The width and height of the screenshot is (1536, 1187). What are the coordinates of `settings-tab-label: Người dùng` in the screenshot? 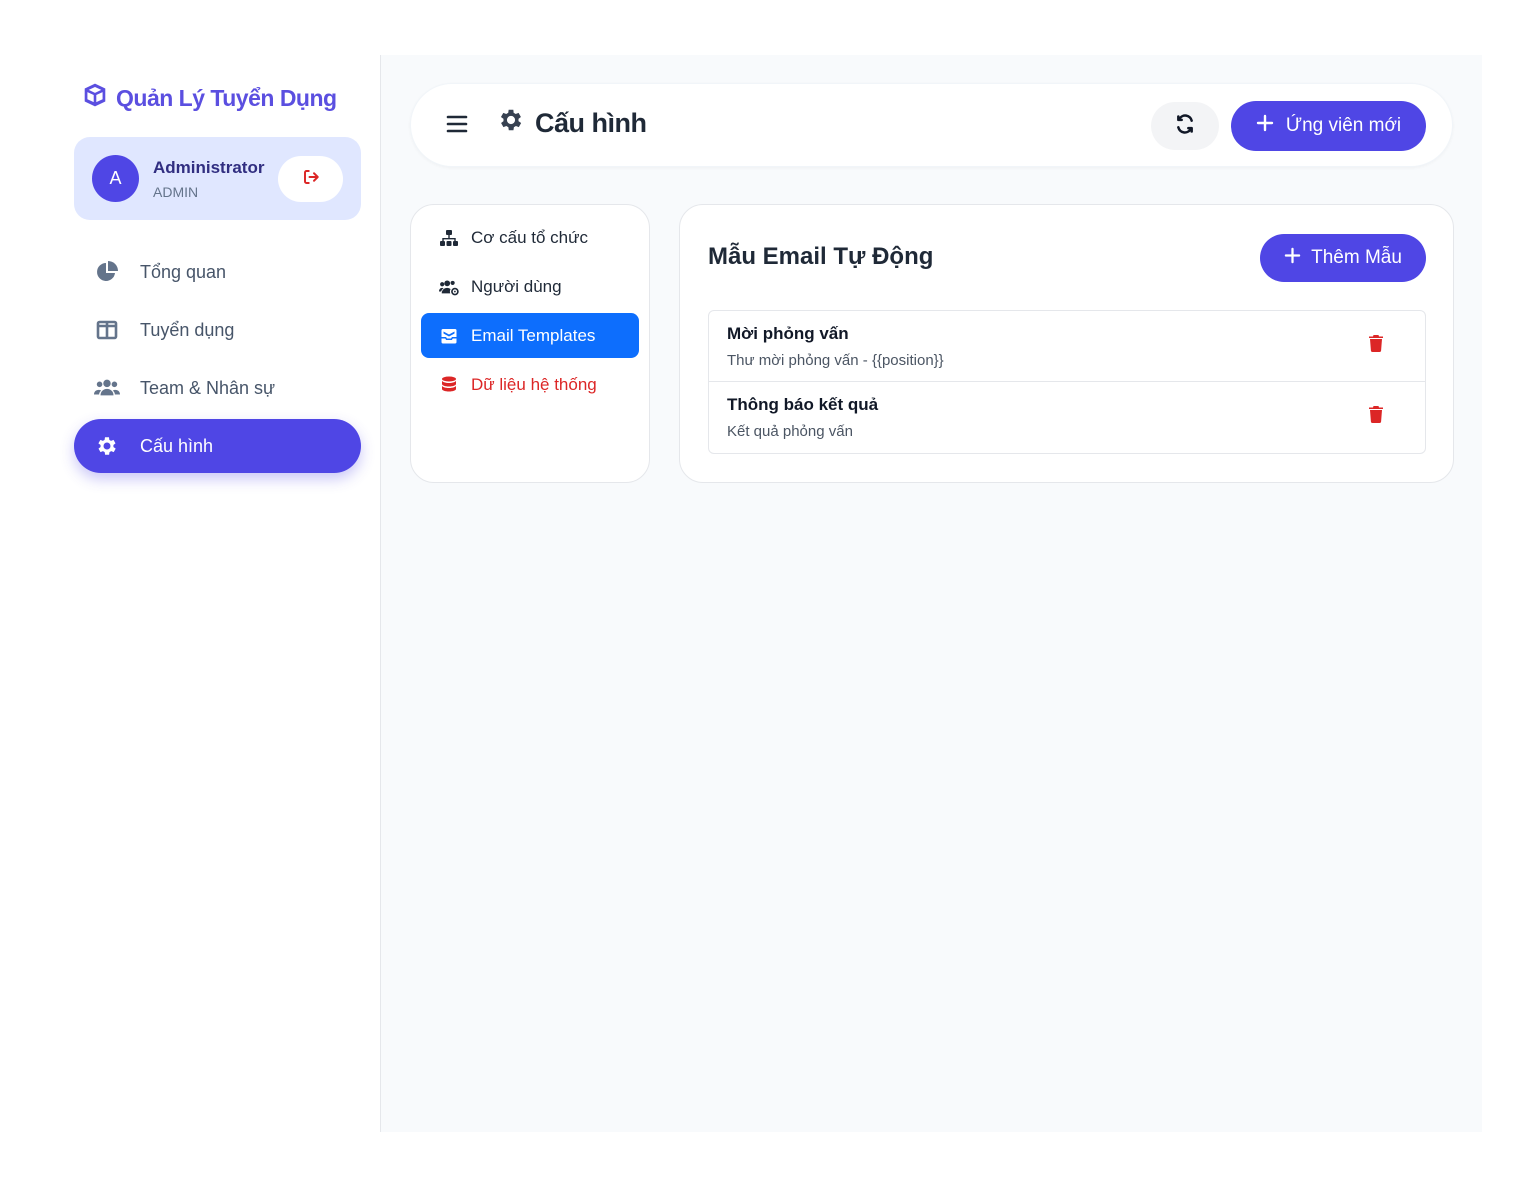 It's located at (516, 286).